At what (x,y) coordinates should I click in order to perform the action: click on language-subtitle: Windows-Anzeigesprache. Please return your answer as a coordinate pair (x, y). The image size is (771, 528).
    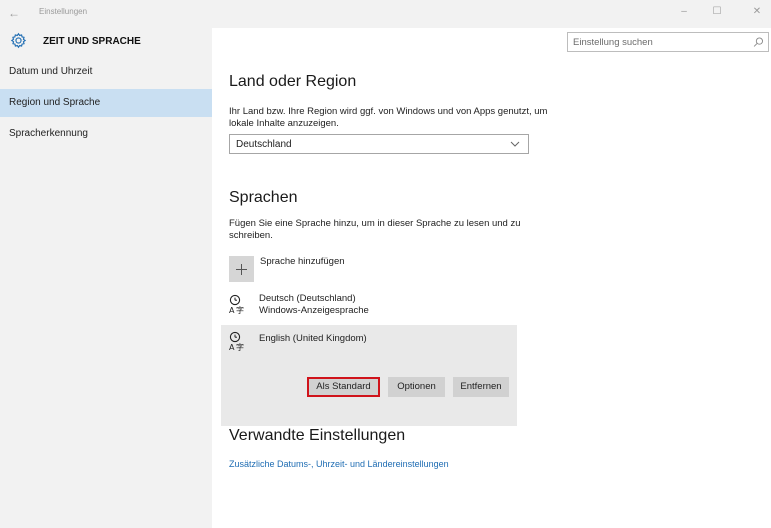
    Looking at the image, I should click on (314, 310).